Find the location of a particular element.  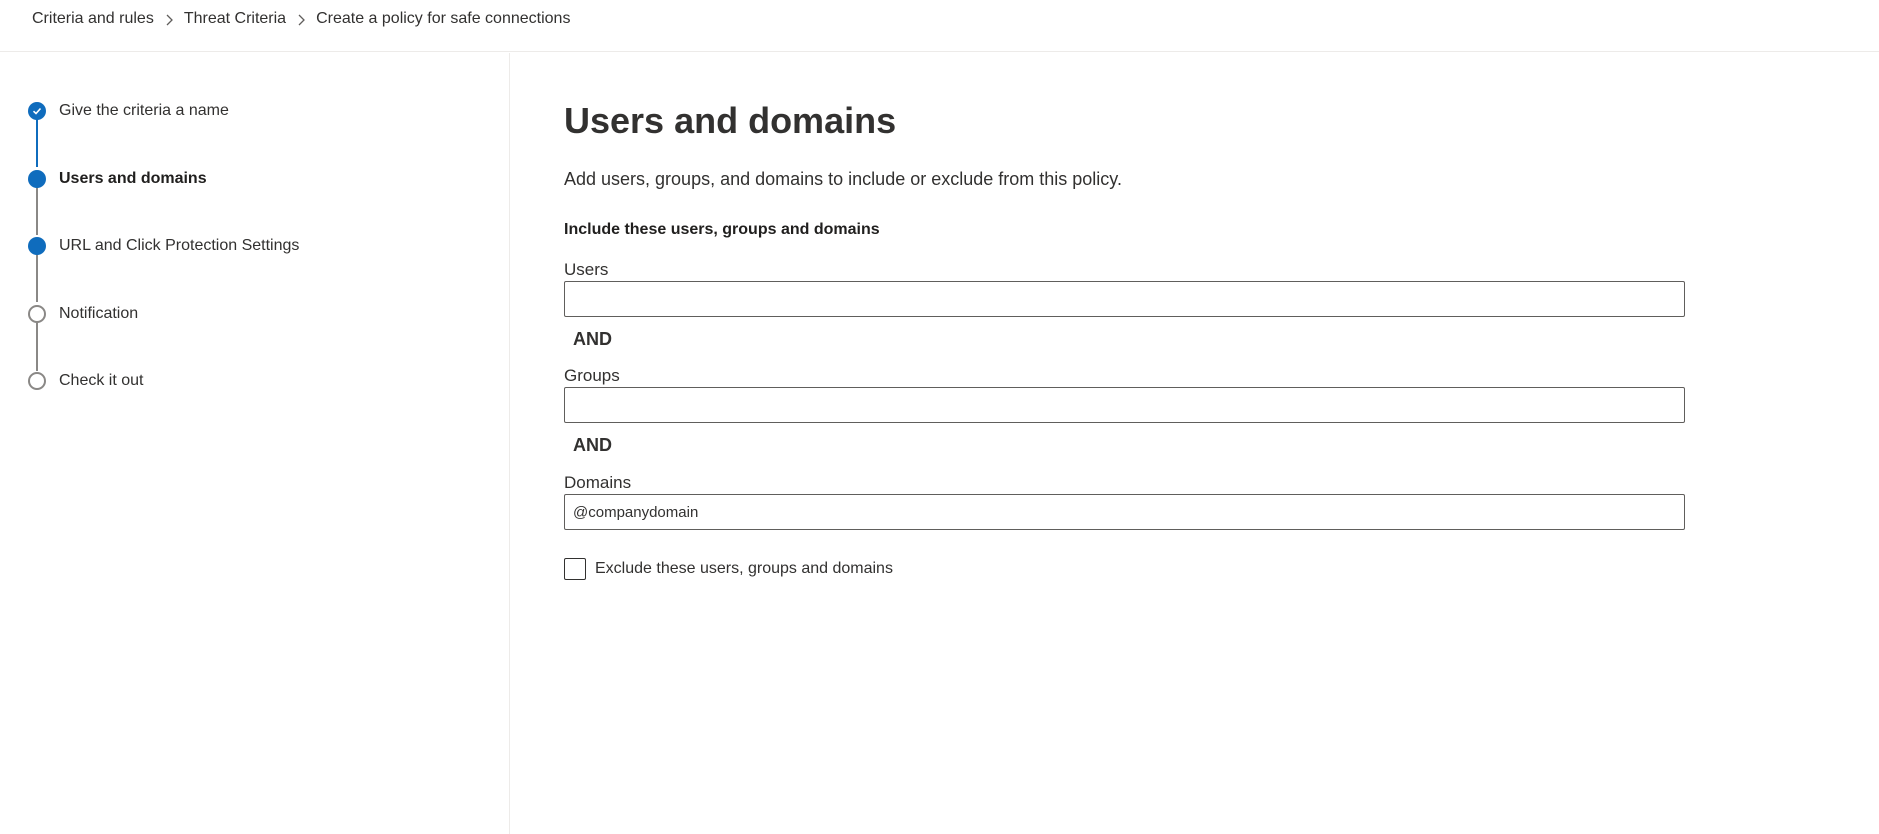

exclude-checkbox-row: Exclude these users, groups and domains is located at coordinates (728, 569).